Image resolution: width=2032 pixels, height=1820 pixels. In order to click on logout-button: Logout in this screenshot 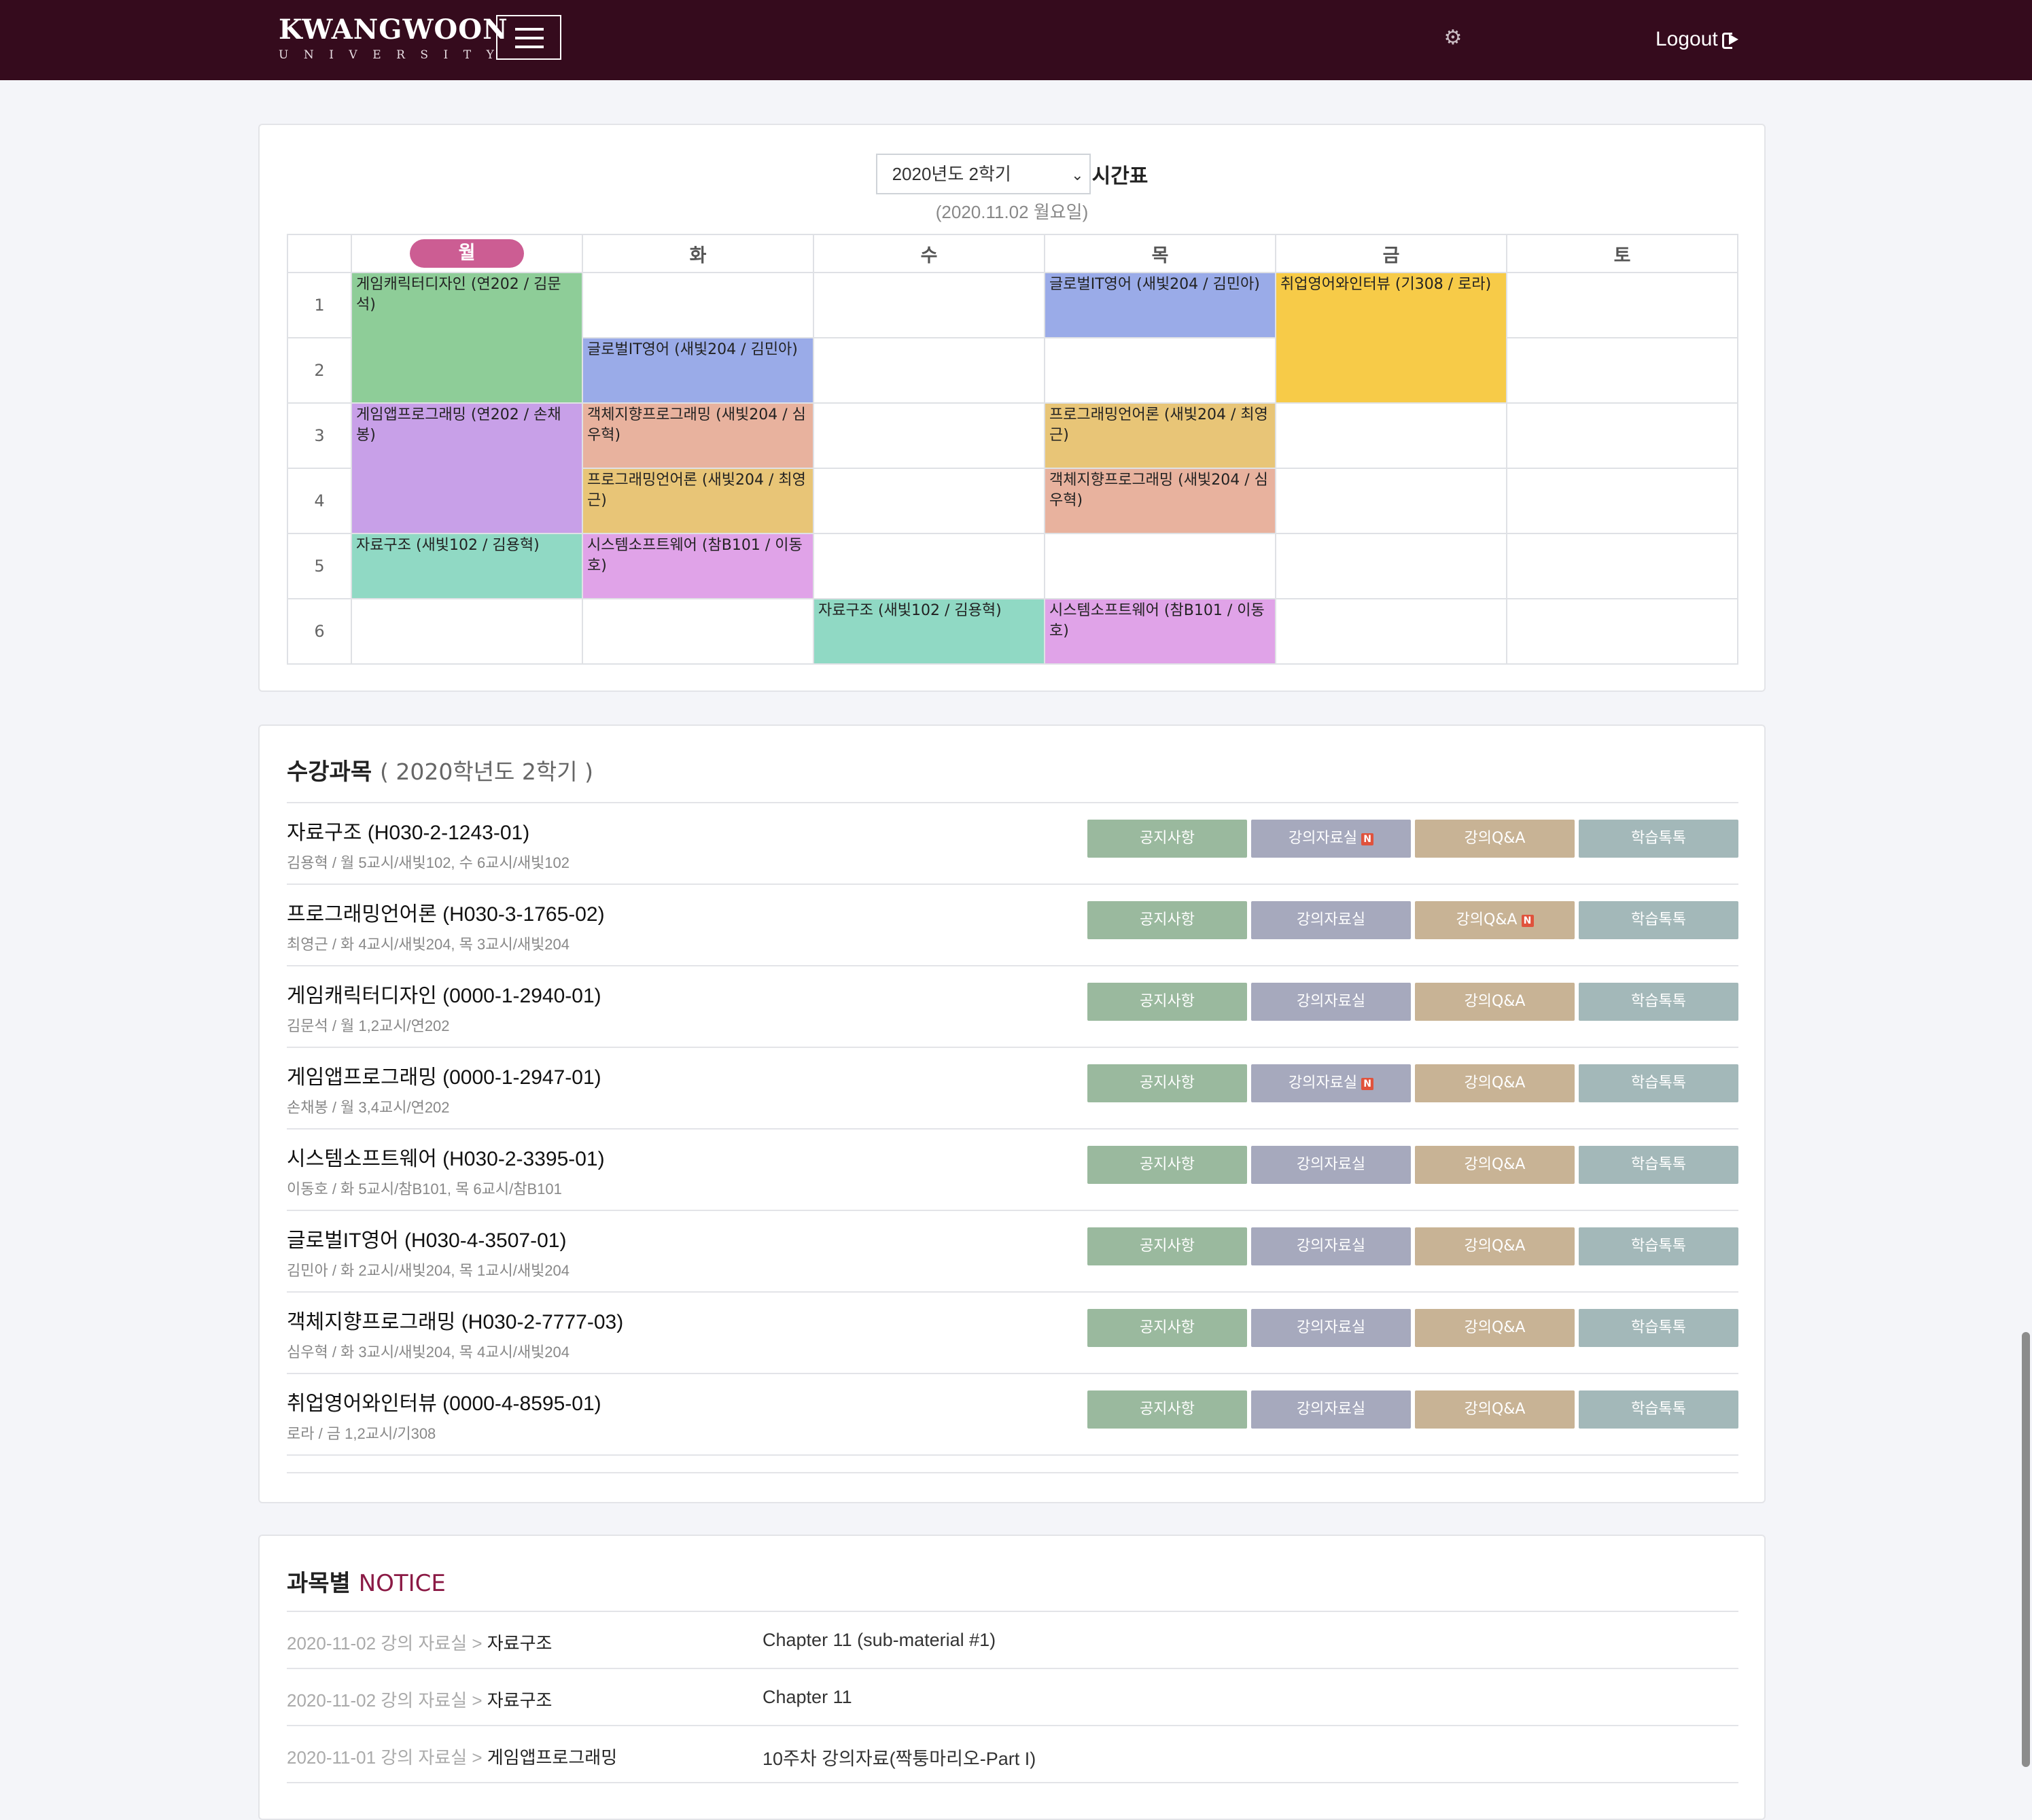, I will do `click(1698, 39)`.